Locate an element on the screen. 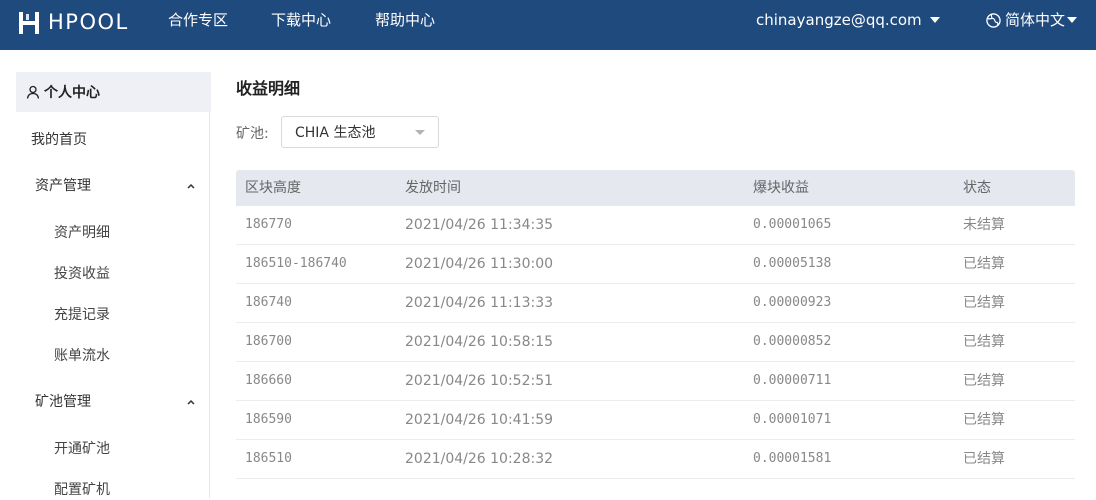  language-label: 简体中文 is located at coordinates (1035, 20).